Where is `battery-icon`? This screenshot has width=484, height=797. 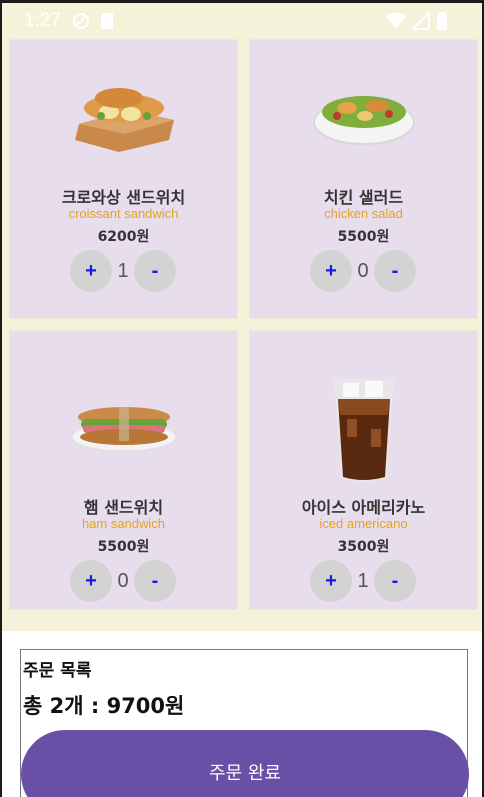
battery-icon is located at coordinates (442, 21).